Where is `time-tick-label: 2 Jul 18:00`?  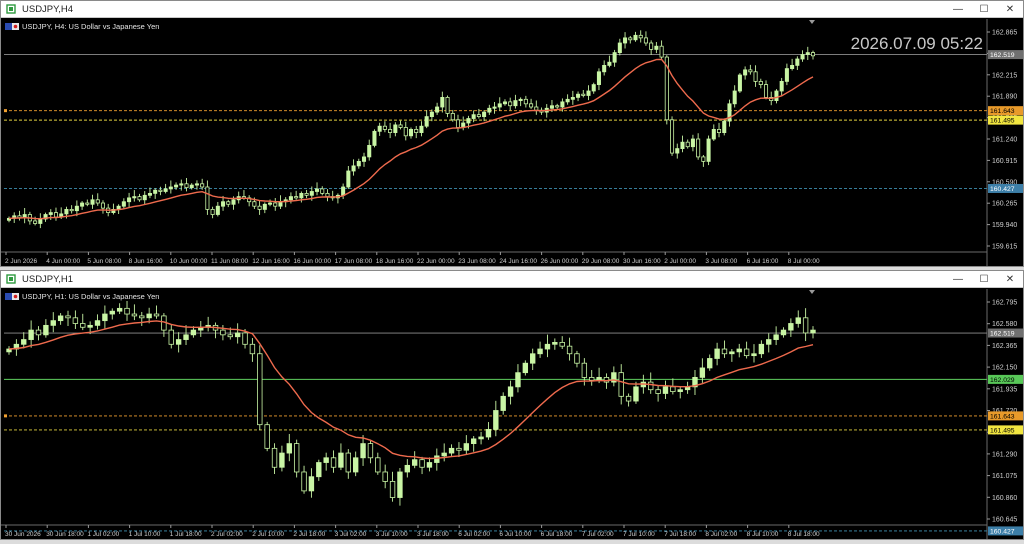
time-tick-label: 2 Jul 18:00 is located at coordinates (309, 534).